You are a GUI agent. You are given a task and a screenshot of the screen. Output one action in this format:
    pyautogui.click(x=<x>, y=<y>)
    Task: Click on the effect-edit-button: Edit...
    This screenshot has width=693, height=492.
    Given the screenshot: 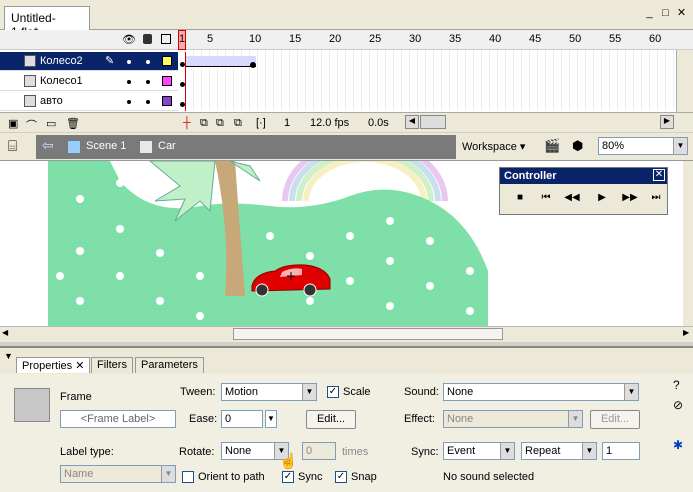 What is the action you would take?
    pyautogui.click(x=615, y=419)
    